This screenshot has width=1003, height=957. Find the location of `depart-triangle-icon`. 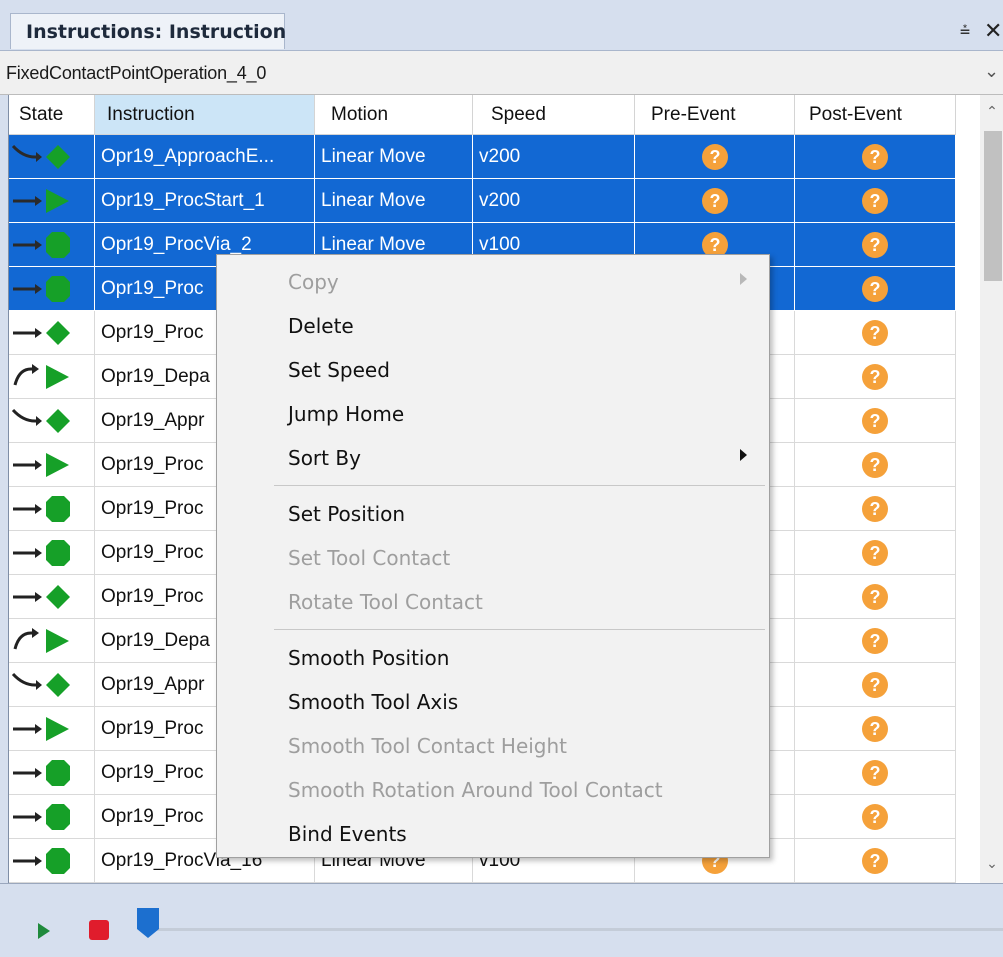

depart-triangle-icon is located at coordinates (52, 377).